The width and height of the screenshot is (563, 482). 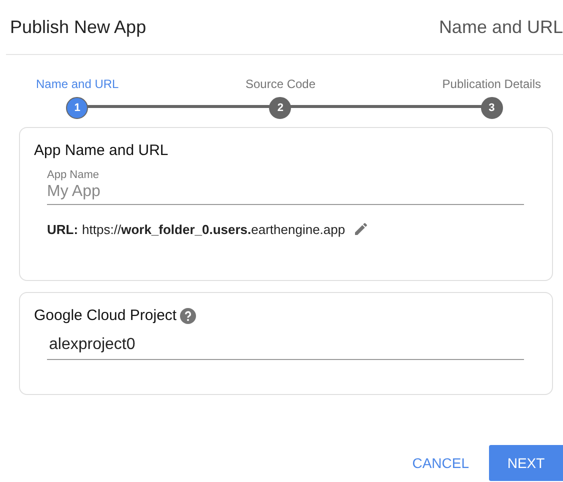 What do you see at coordinates (361, 229) in the screenshot?
I see `edit-icon` at bounding box center [361, 229].